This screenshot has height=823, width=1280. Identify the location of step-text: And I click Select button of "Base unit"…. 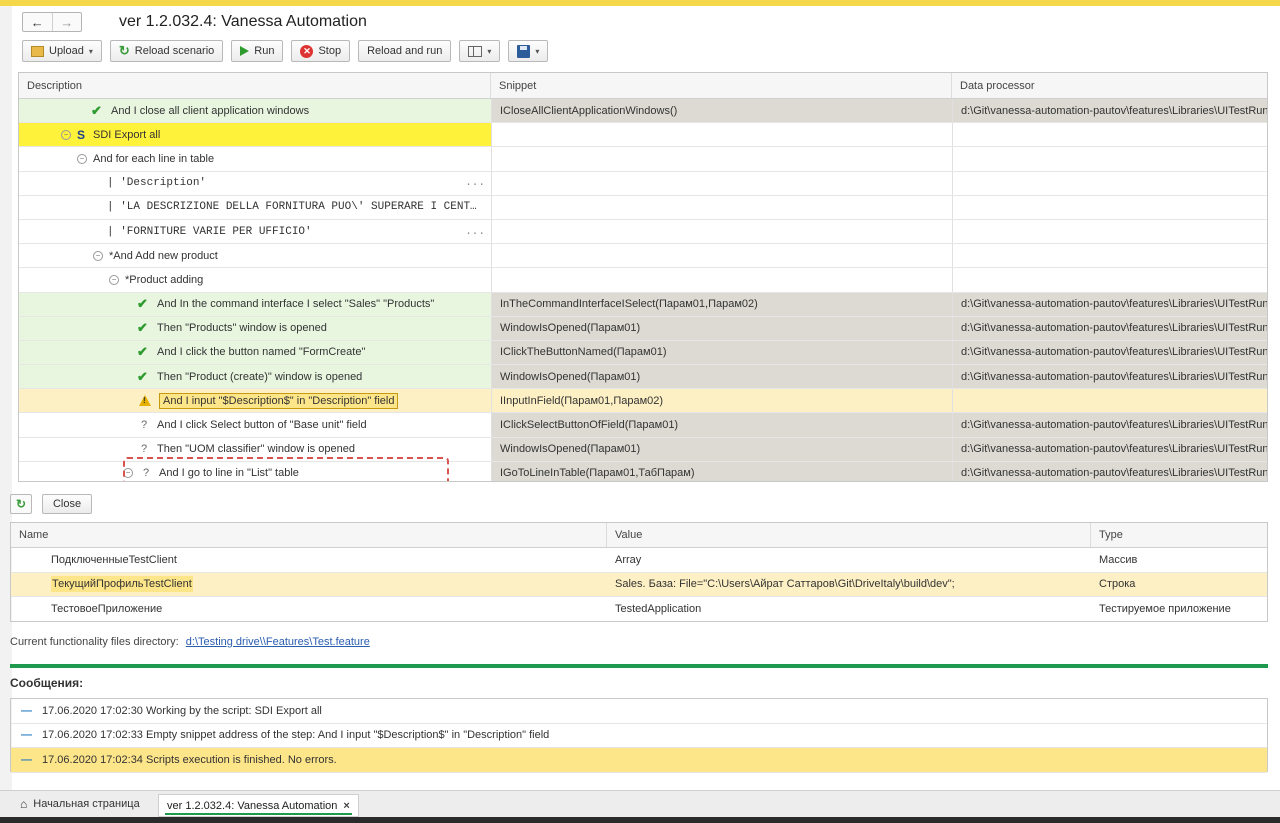
(262, 425).